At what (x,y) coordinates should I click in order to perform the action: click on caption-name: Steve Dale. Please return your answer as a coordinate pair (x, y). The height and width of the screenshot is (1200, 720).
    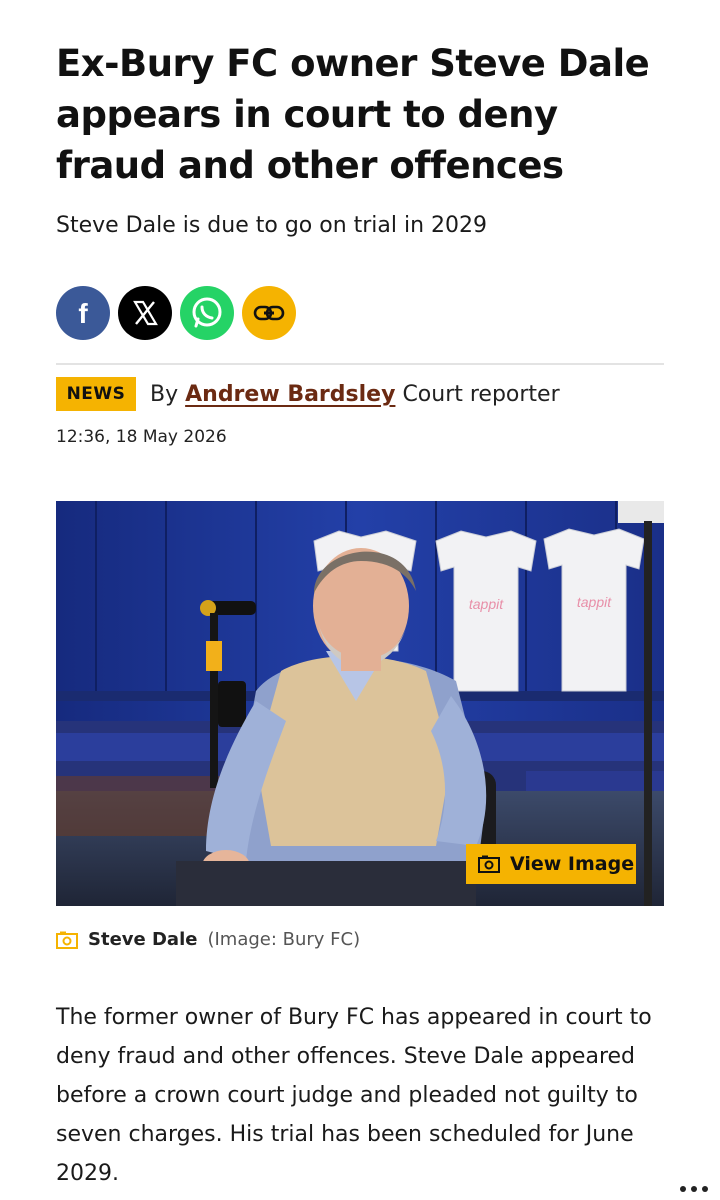
    Looking at the image, I should click on (143, 939).